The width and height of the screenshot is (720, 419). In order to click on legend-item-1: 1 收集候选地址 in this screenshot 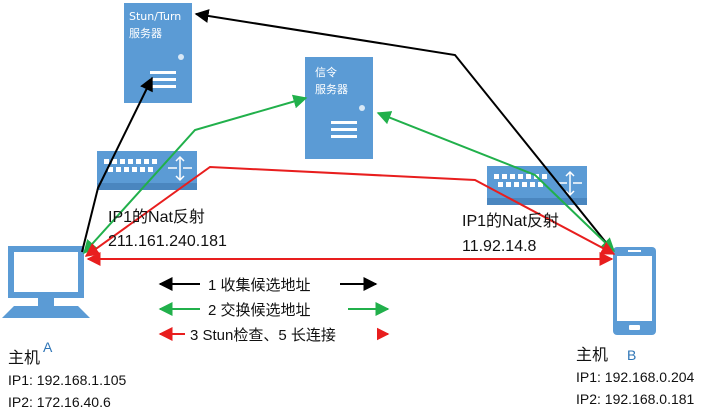, I will do `click(259, 285)`.